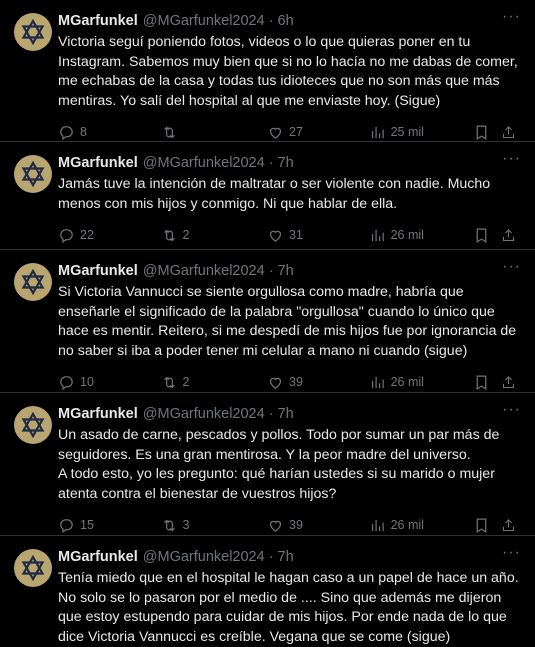  Describe the element at coordinates (318, 132) in the screenshot. I see `like-button: 27` at that location.